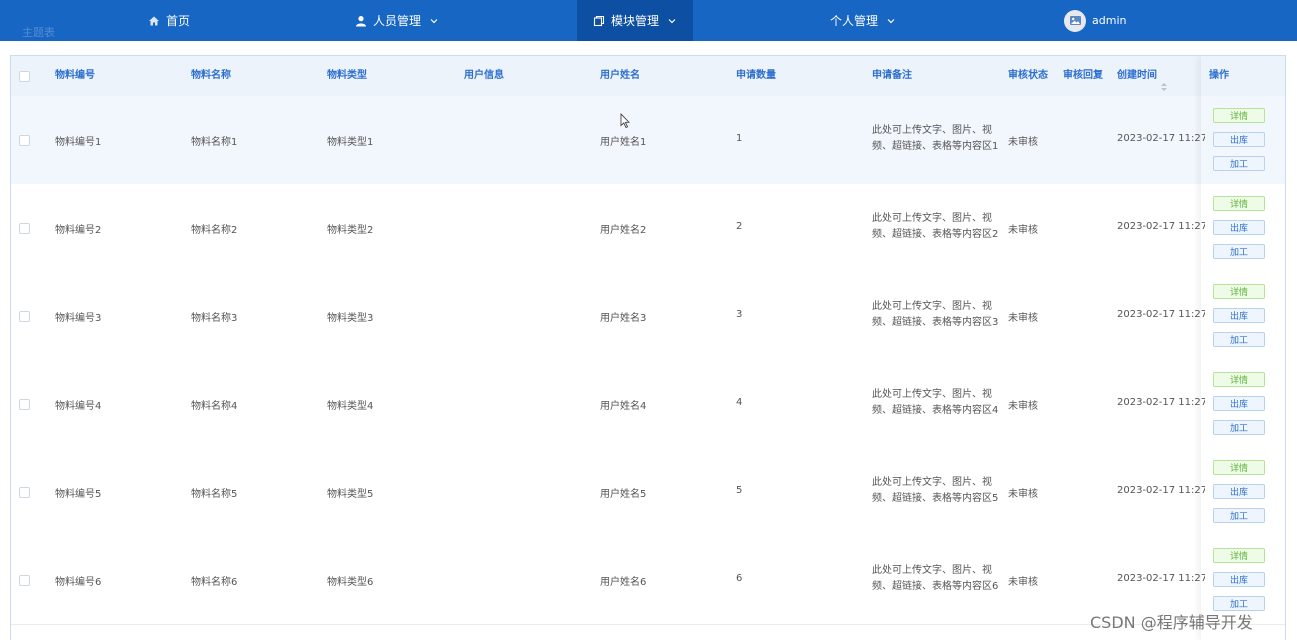  Describe the element at coordinates (214, 318) in the screenshot. I see `cell-name: 物料名称3` at that location.